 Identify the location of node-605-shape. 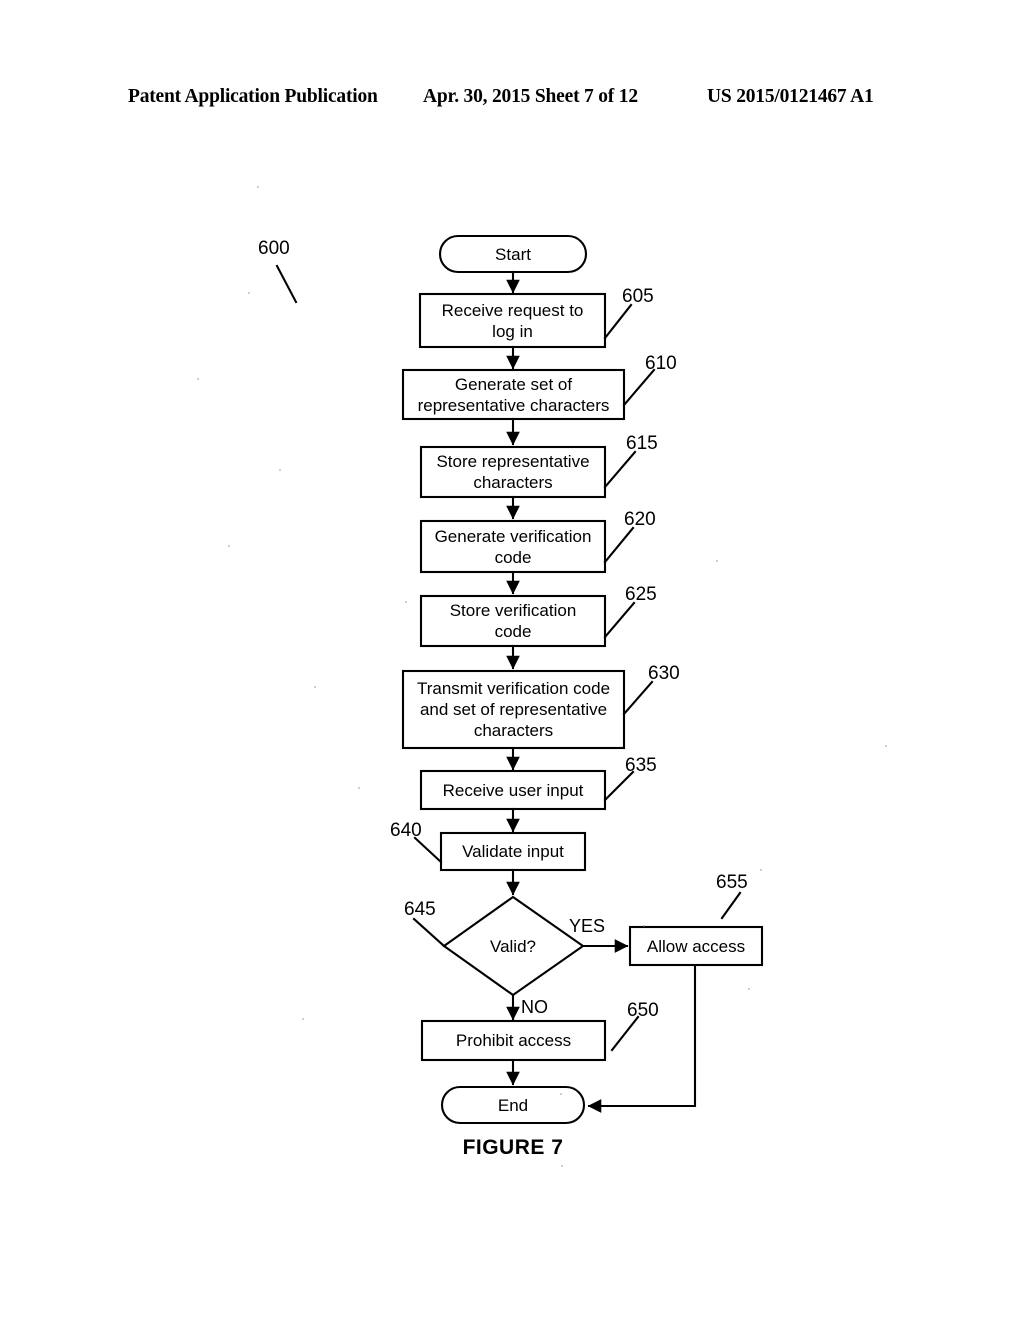
(512, 320).